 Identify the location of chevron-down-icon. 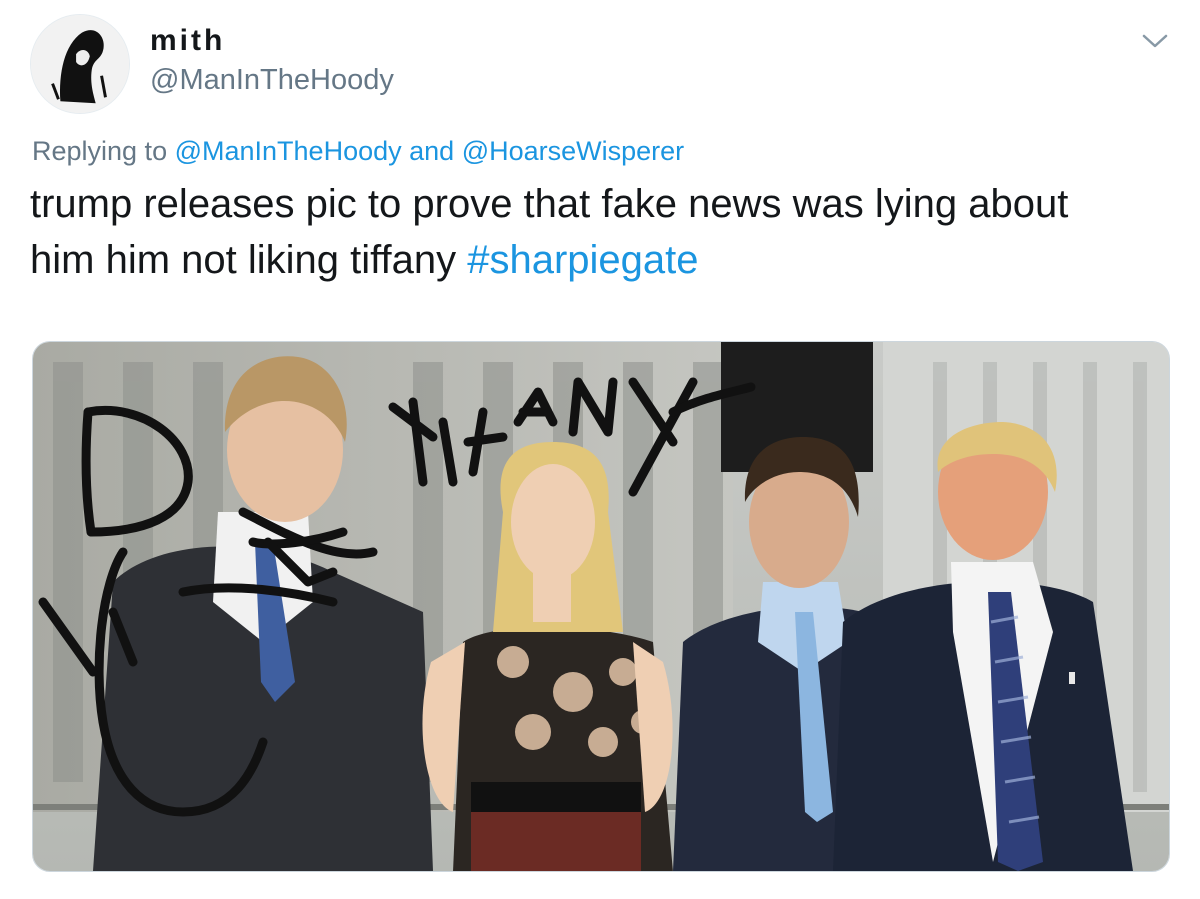
(1155, 41).